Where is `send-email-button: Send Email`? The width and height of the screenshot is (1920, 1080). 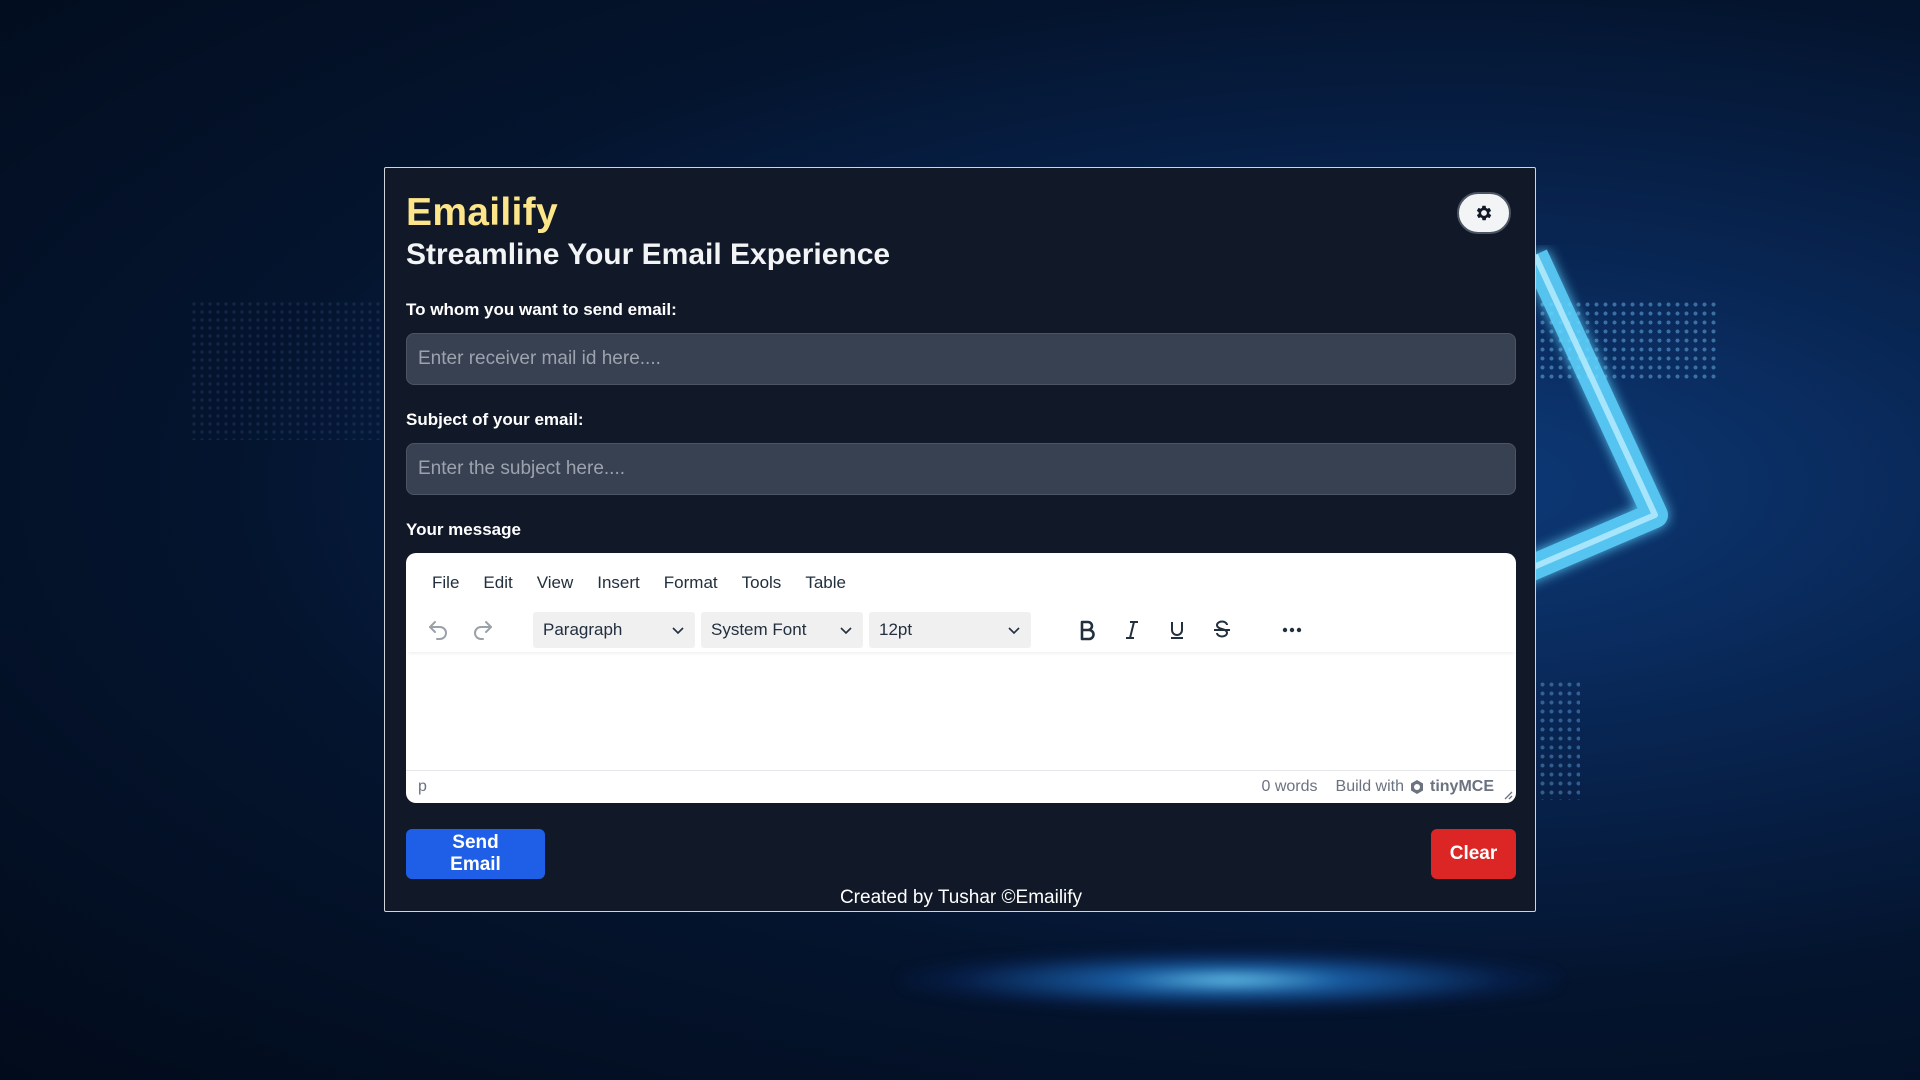
send-email-button: Send Email is located at coordinates (475, 854).